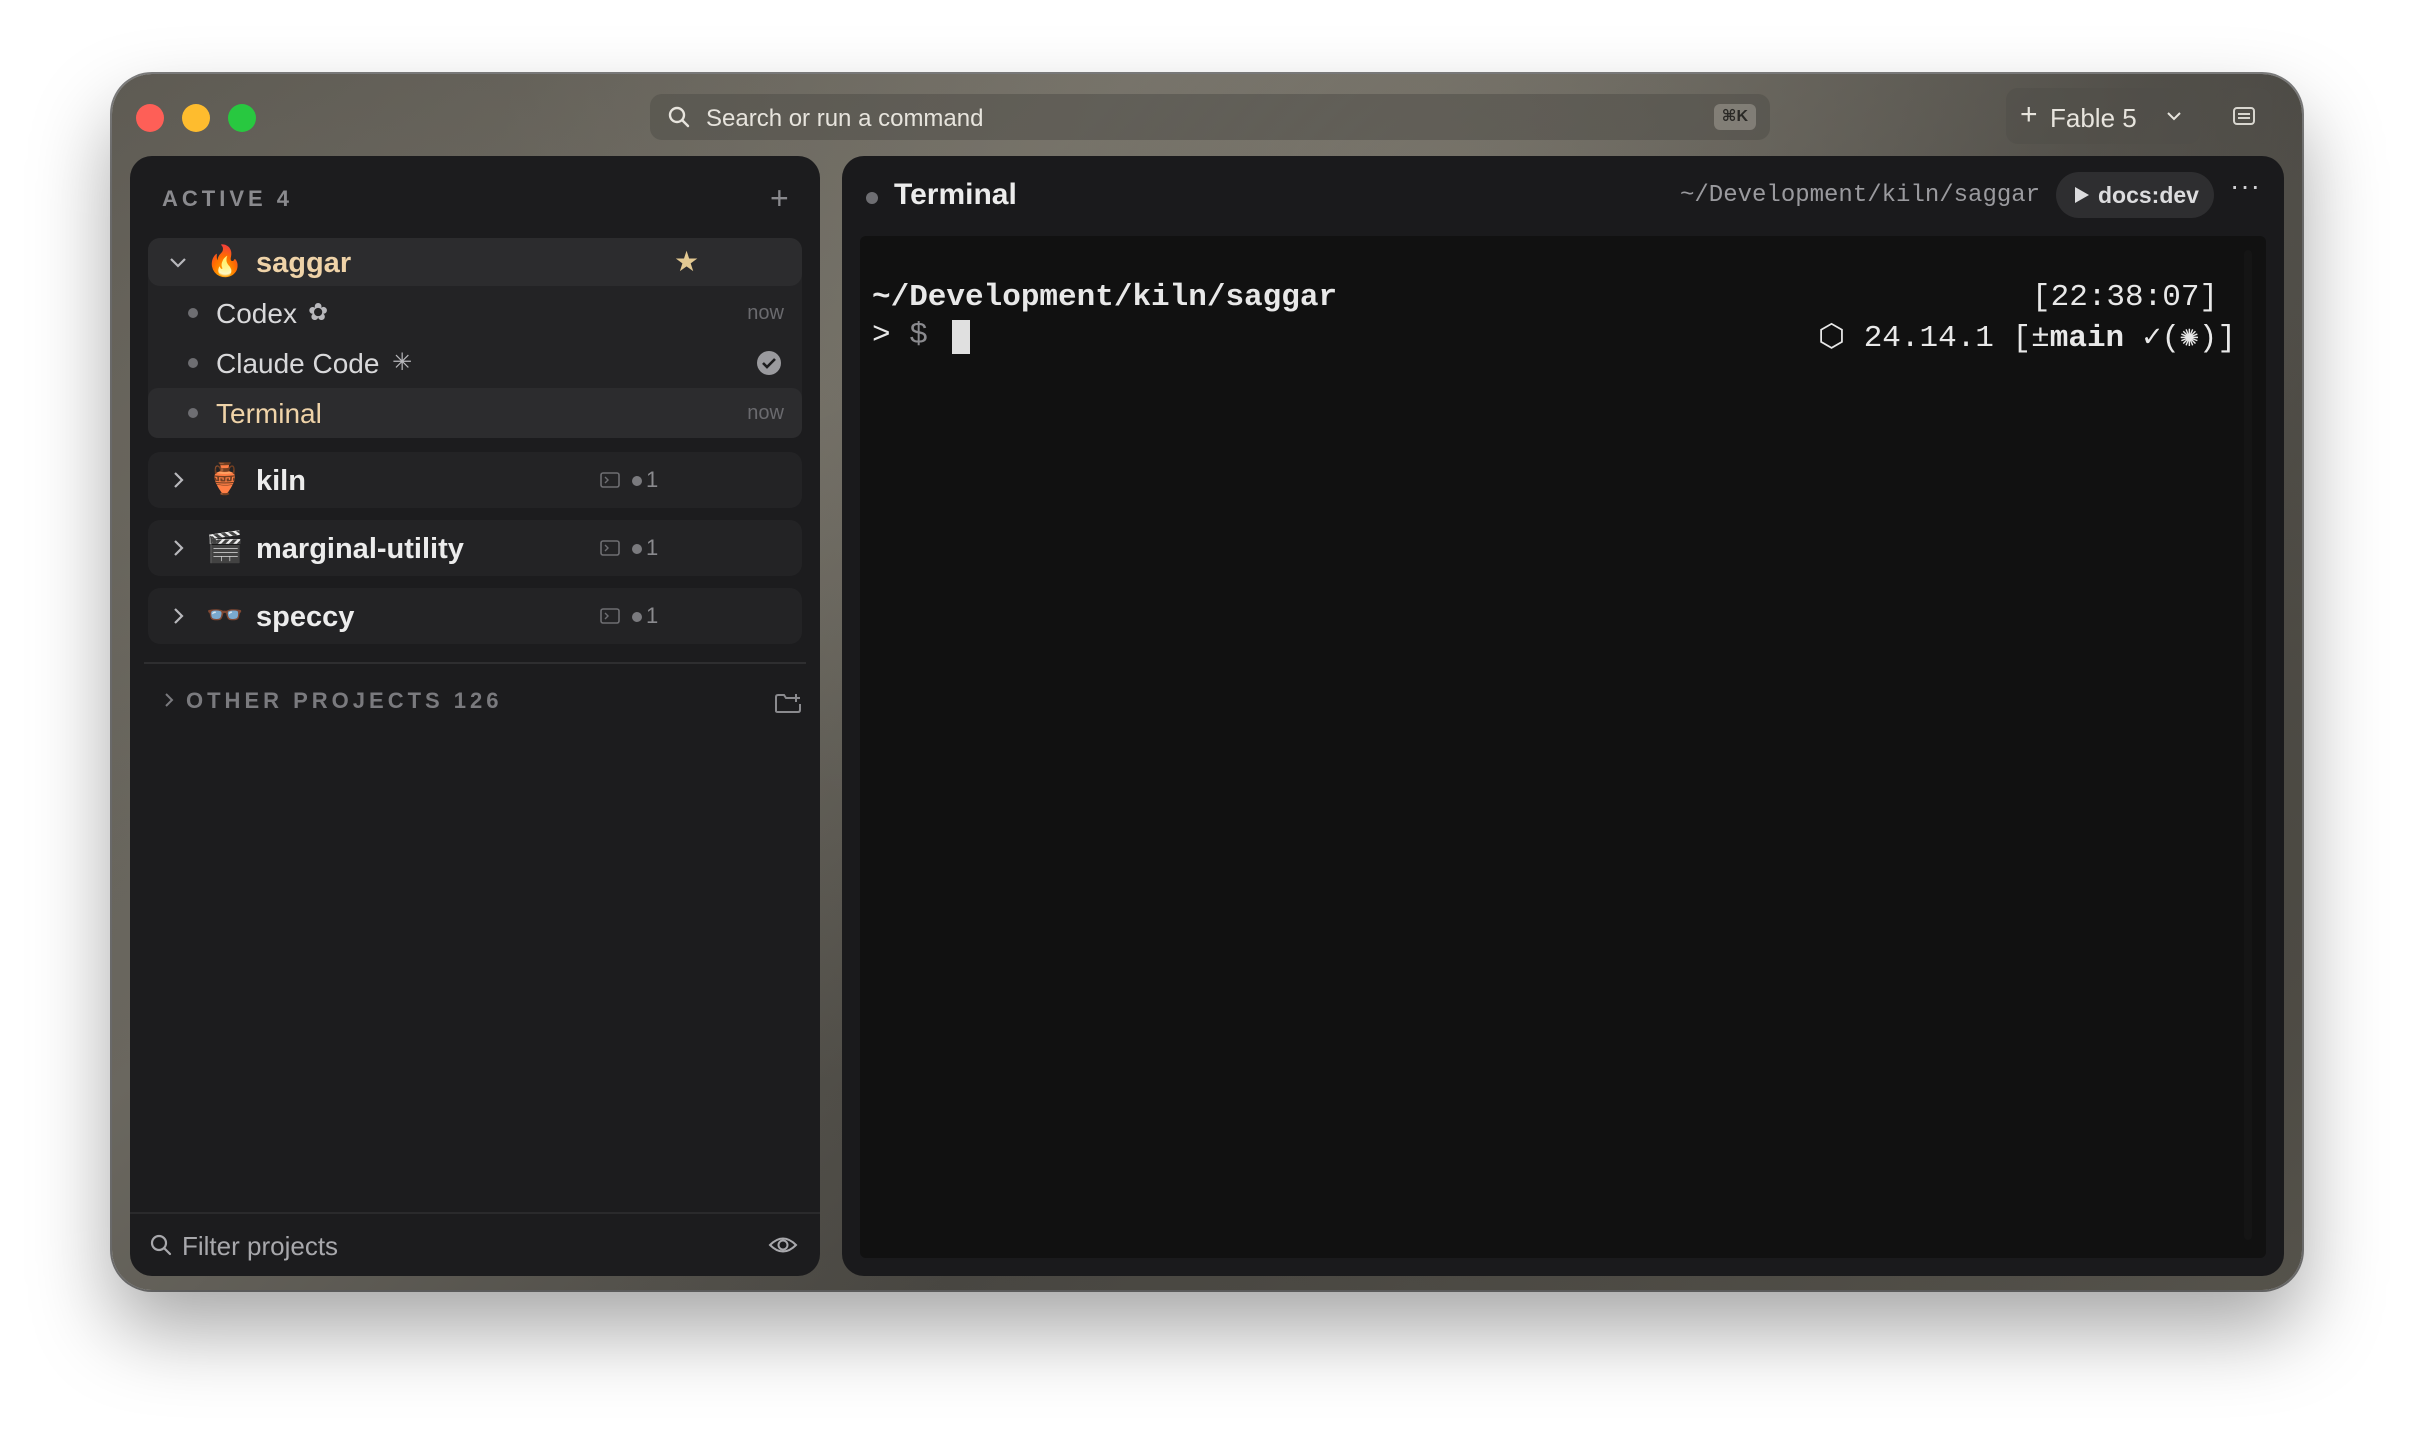 The width and height of the screenshot is (2414, 1440). Describe the element at coordinates (2093, 118) in the screenshot. I see `workspace-label: Fable 5` at that location.